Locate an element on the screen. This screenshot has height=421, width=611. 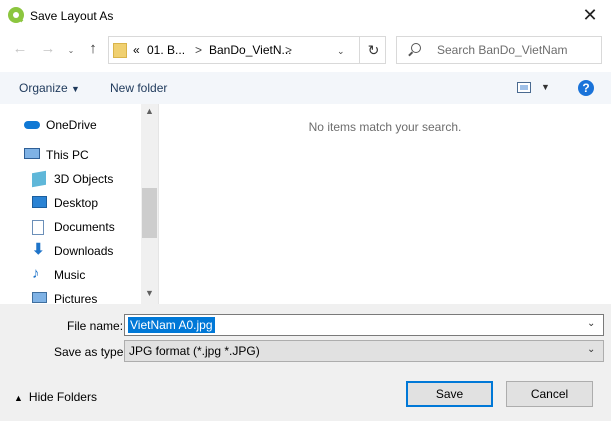
folder-icon is located at coordinates (120, 50).